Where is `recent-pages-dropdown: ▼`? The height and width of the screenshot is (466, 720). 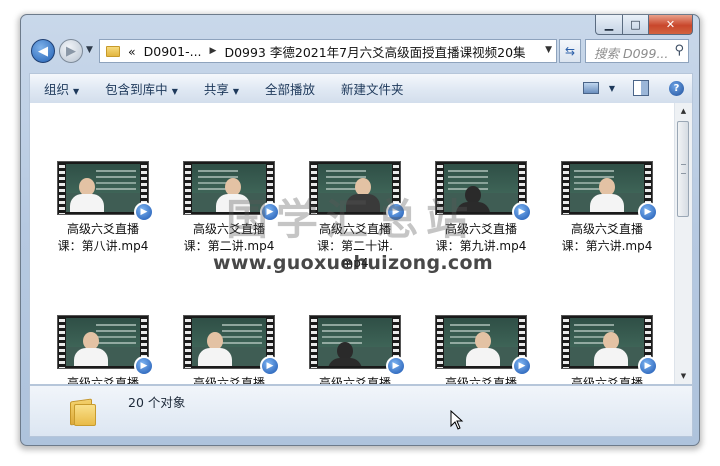 recent-pages-dropdown: ▼ is located at coordinates (89, 50).